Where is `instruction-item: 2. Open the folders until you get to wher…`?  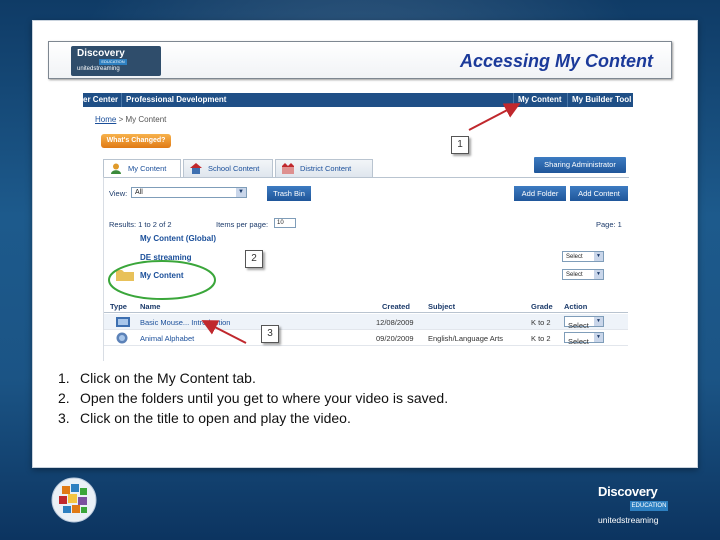 instruction-item: 2. Open the folders until you get to wher… is located at coordinates (334, 398).